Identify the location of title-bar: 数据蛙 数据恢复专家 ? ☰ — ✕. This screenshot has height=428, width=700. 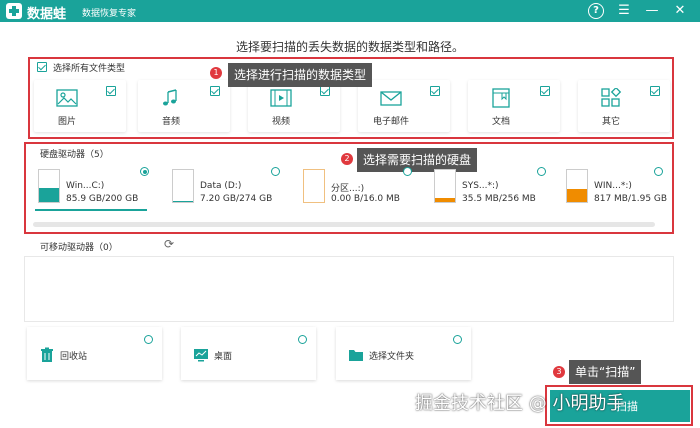
(350, 11).